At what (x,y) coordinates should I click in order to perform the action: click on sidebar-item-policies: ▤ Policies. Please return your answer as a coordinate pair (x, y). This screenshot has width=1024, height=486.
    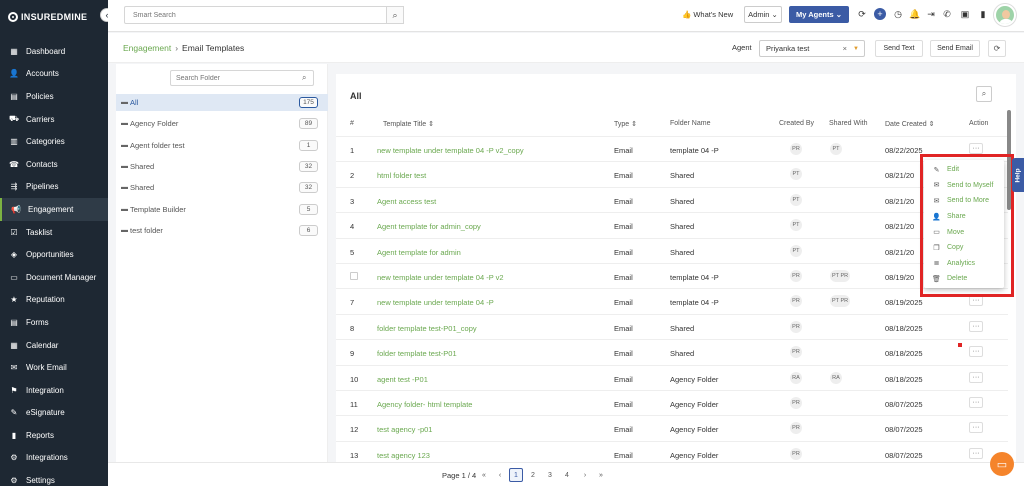
    Looking at the image, I should click on (54, 96).